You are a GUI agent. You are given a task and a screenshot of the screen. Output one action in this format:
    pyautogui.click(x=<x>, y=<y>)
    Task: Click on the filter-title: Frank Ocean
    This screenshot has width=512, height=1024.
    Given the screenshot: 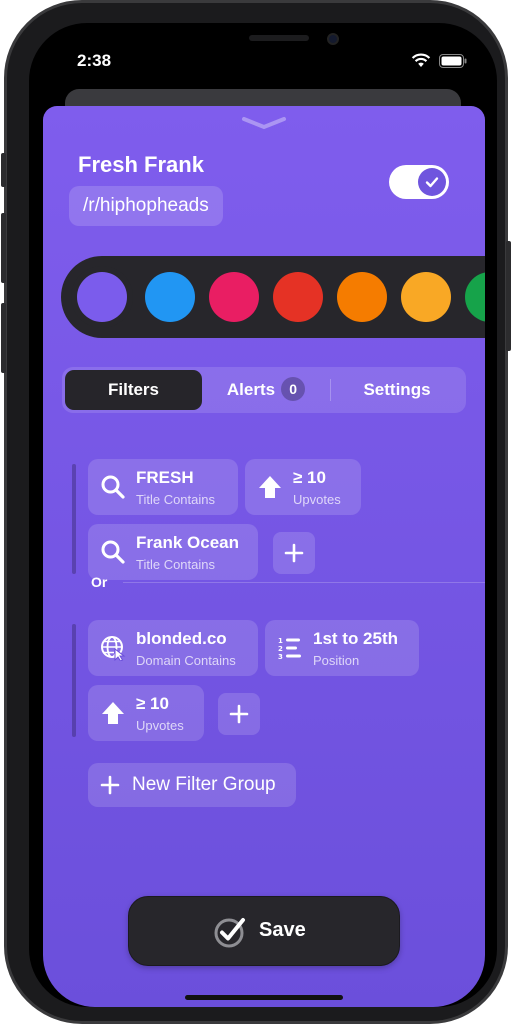 What is the action you would take?
    pyautogui.click(x=187, y=542)
    